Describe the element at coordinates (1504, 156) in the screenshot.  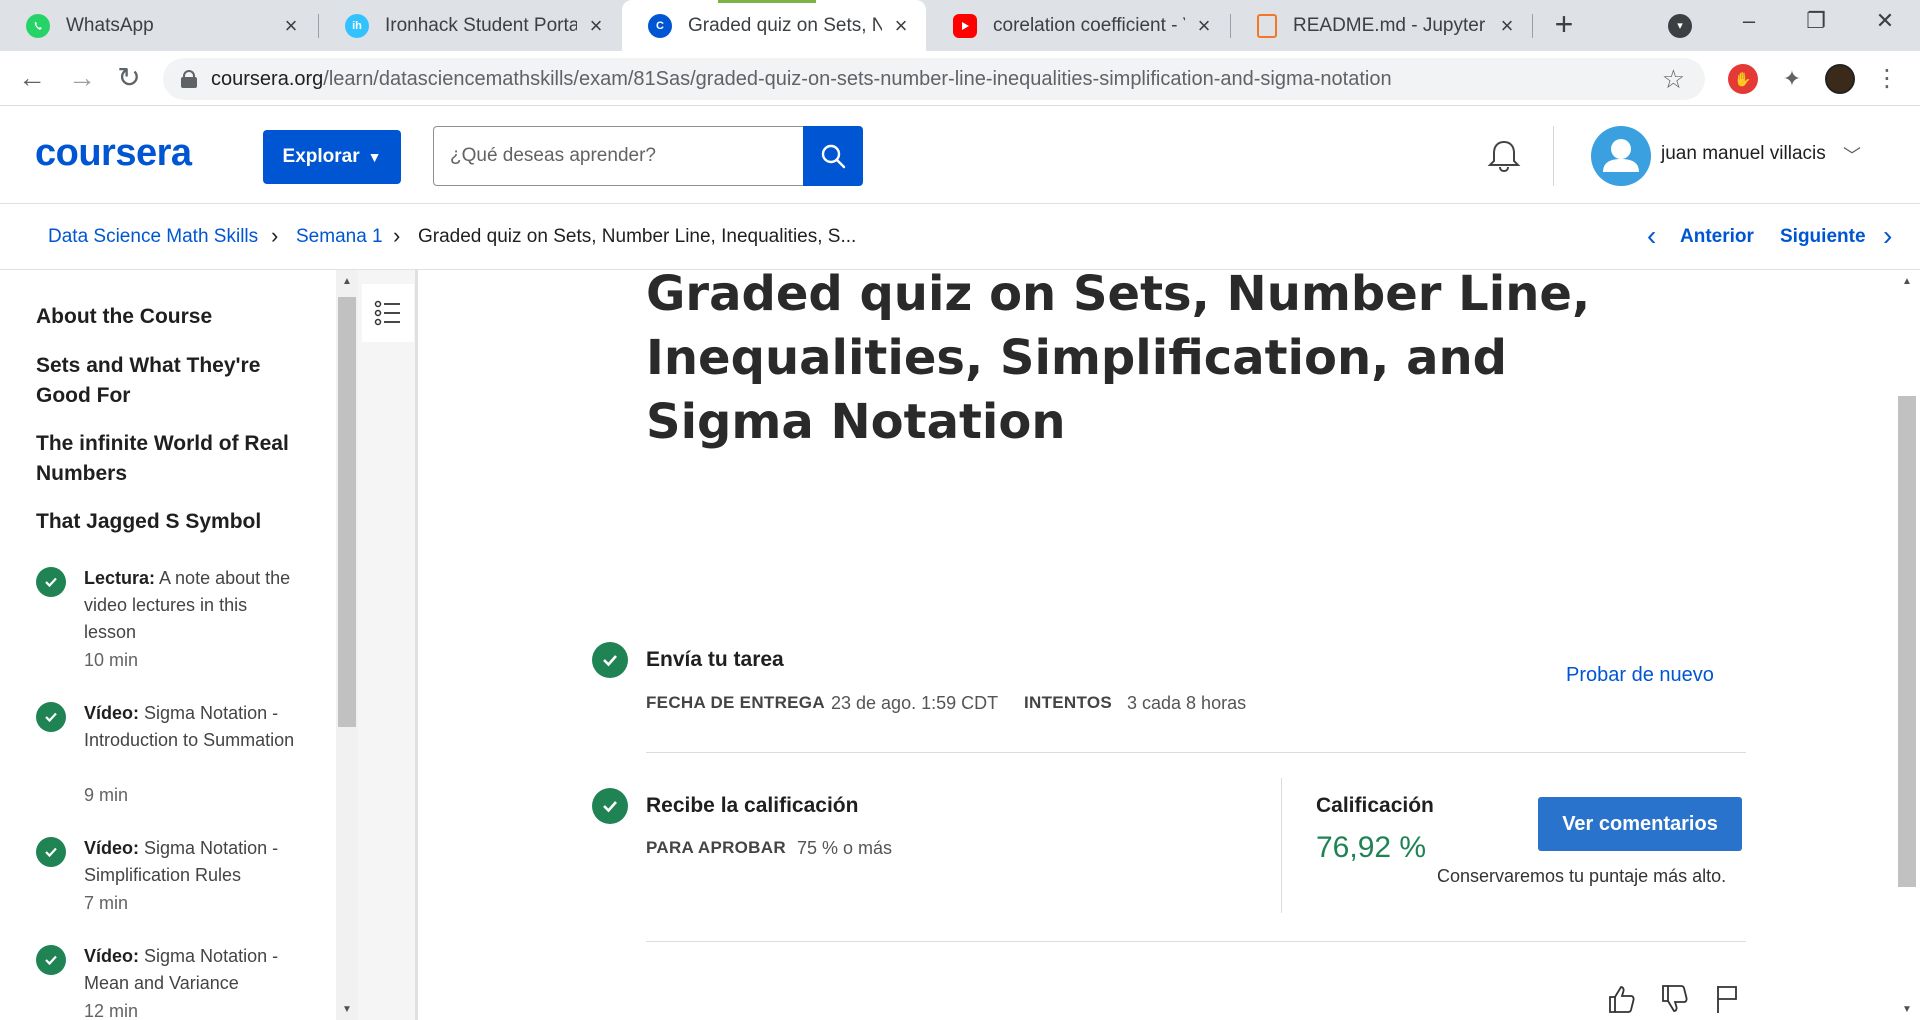
I see `notifications-bell-icon` at that location.